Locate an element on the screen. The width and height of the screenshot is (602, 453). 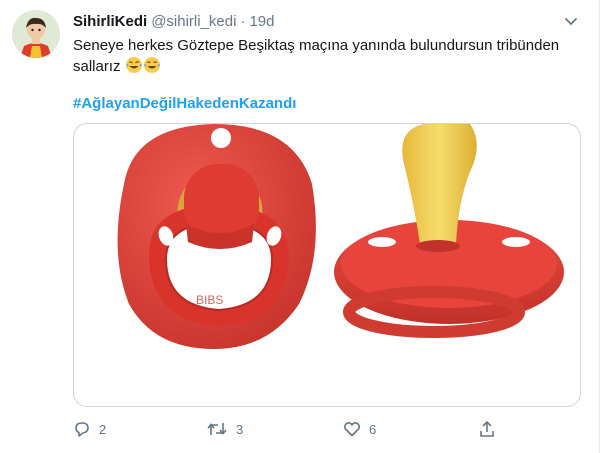
hashtag-link: #AğlayanDeğilHakedenKazandı is located at coordinates (184, 103).